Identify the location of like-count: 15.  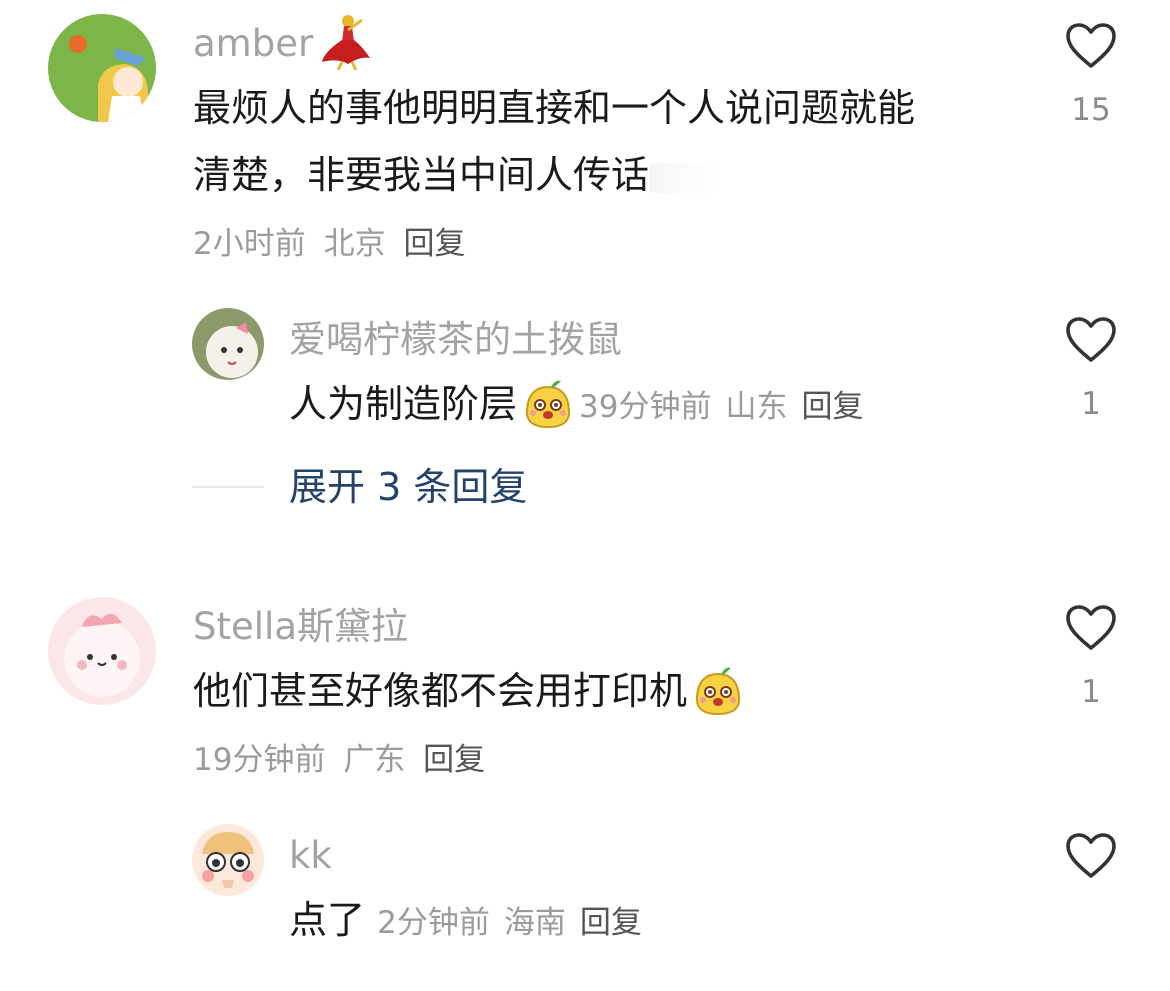
(1091, 110).